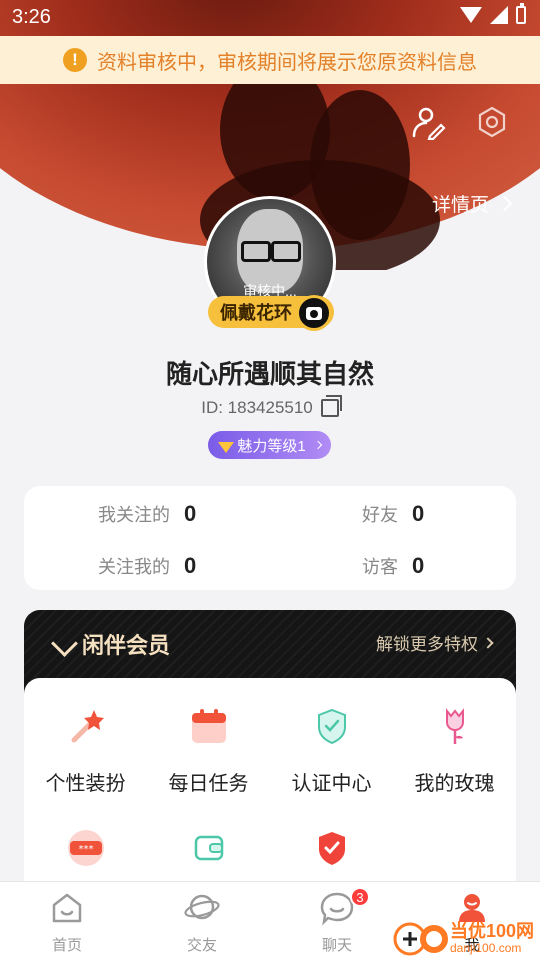 The width and height of the screenshot is (540, 960). I want to click on feature-label: 每日任务, so click(208, 784).